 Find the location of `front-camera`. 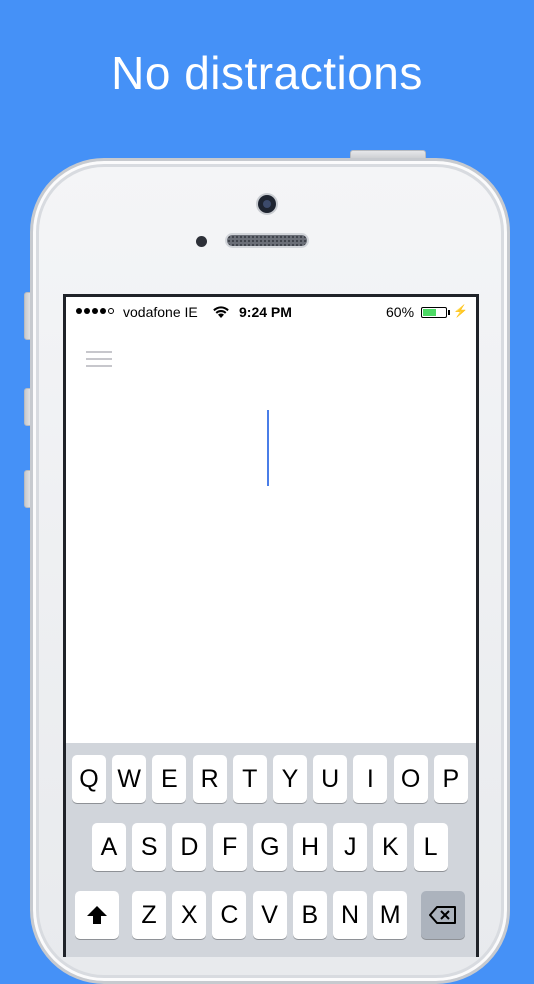

front-camera is located at coordinates (267, 204).